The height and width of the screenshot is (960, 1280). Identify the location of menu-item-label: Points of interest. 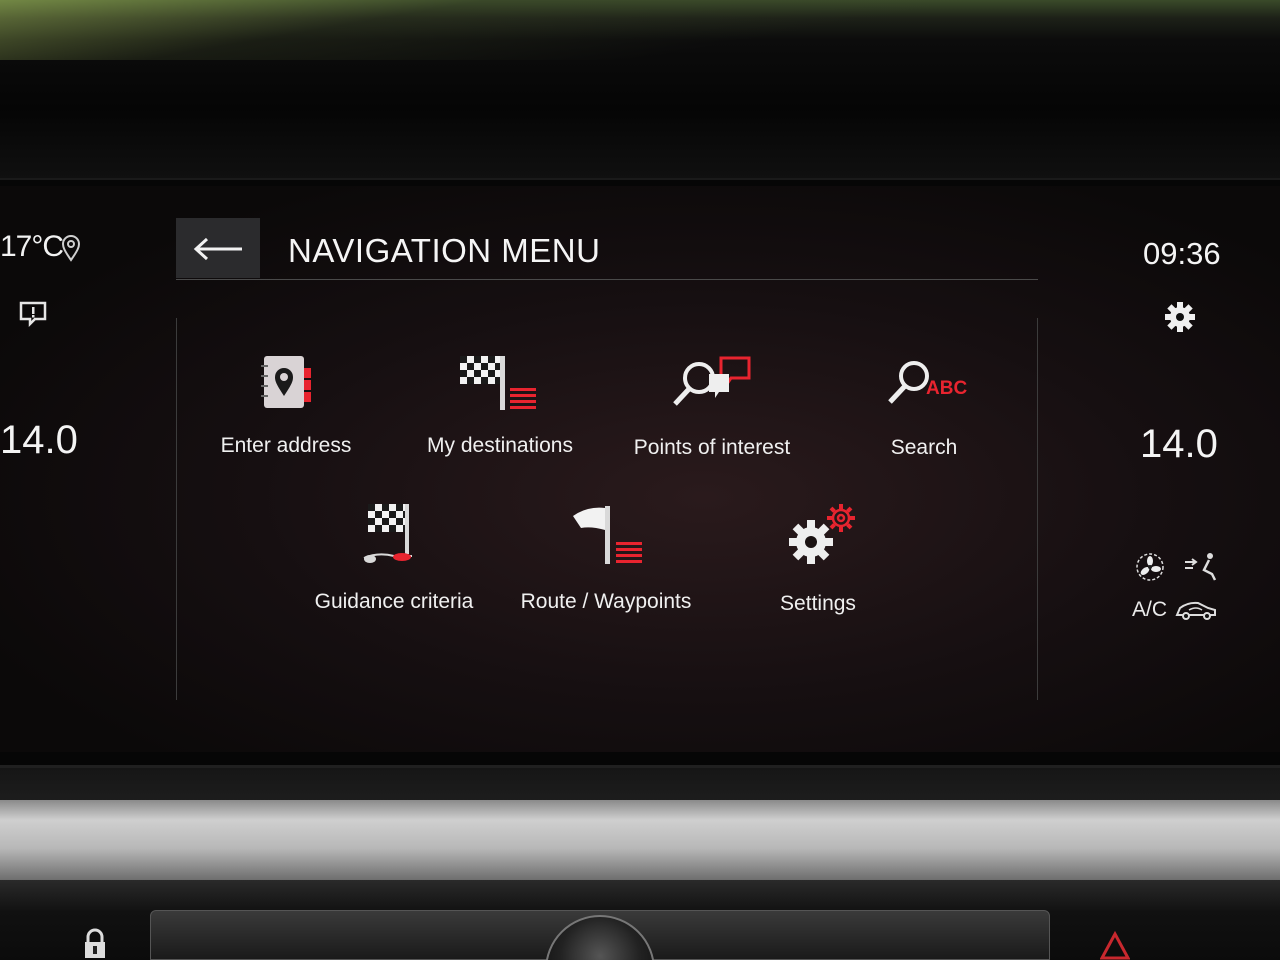
(712, 447).